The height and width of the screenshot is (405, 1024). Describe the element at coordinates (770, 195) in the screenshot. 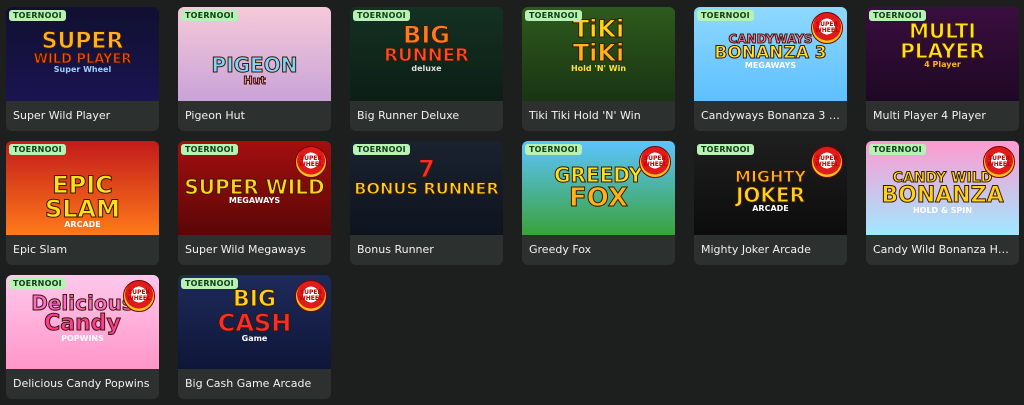

I see `game-logo-line: JOKER` at that location.